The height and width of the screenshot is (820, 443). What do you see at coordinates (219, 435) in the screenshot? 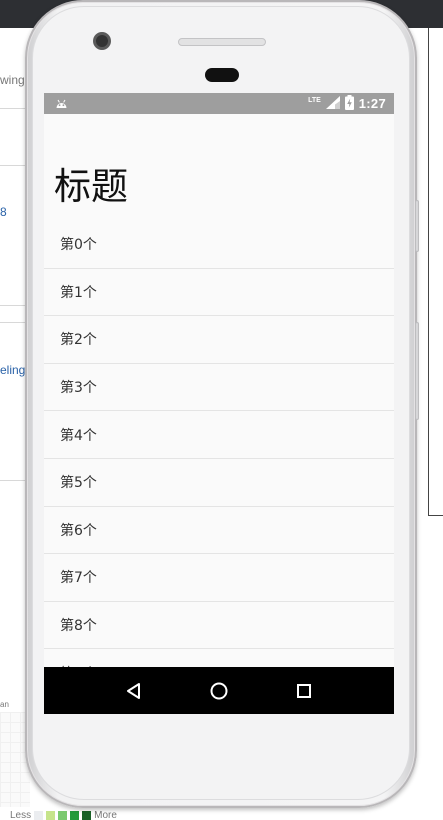
I see `list-item: 第4个` at bounding box center [219, 435].